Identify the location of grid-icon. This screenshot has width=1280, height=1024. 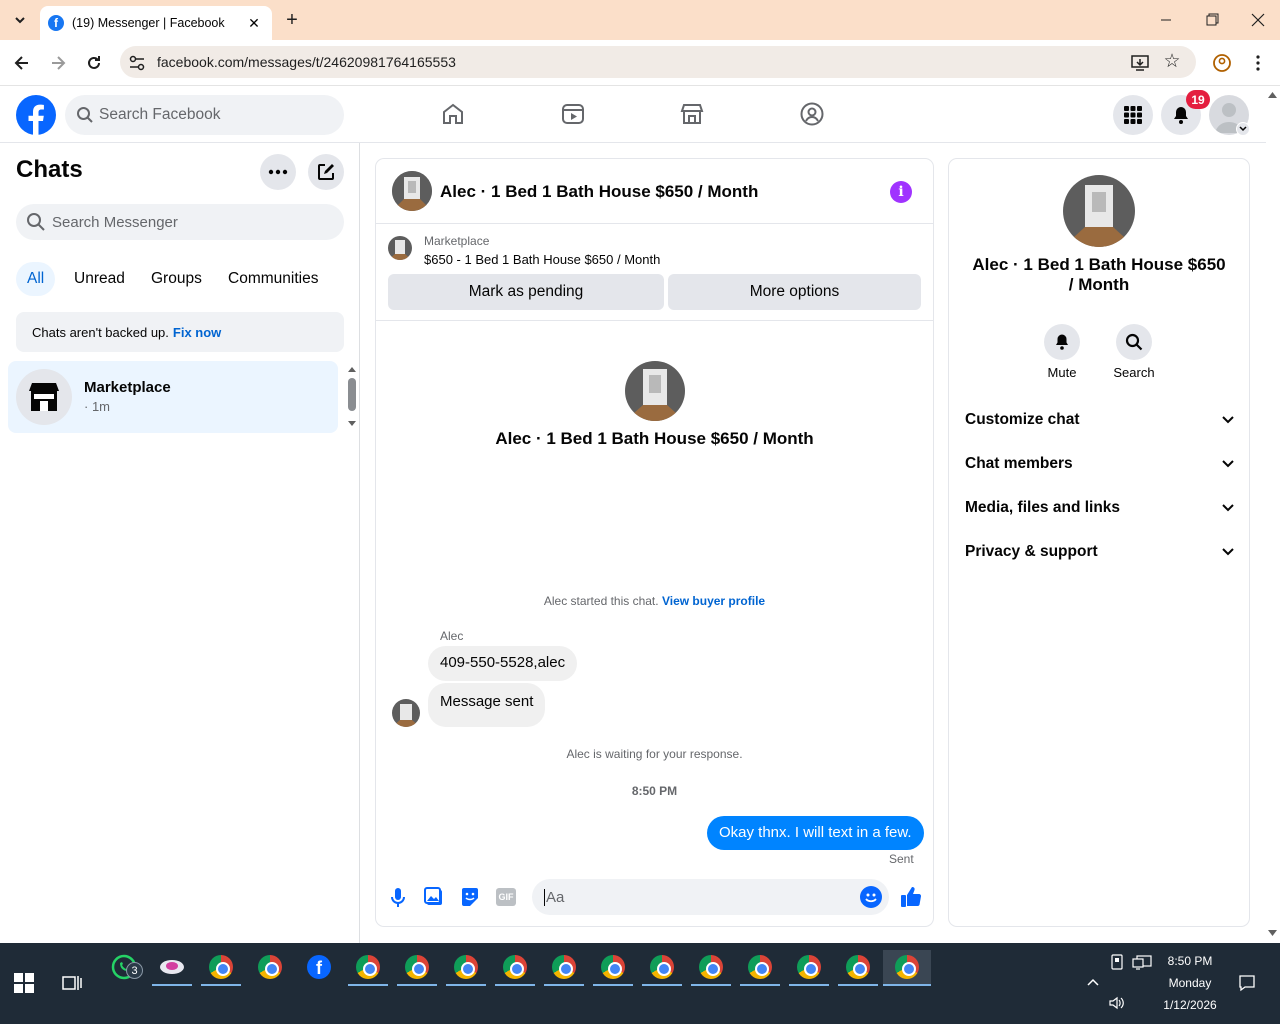
(1133, 115).